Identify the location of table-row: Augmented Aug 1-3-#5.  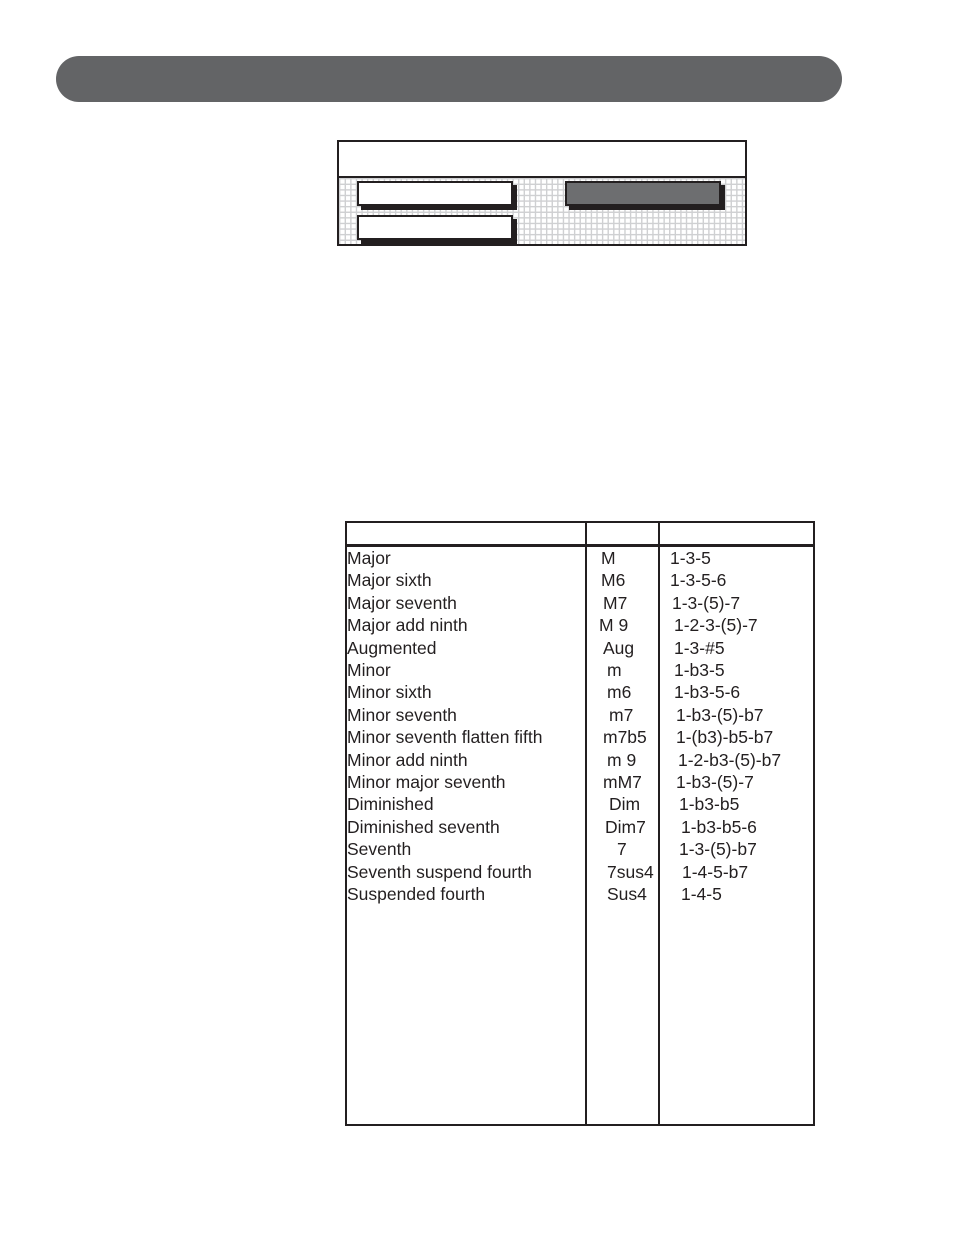
(580, 648).